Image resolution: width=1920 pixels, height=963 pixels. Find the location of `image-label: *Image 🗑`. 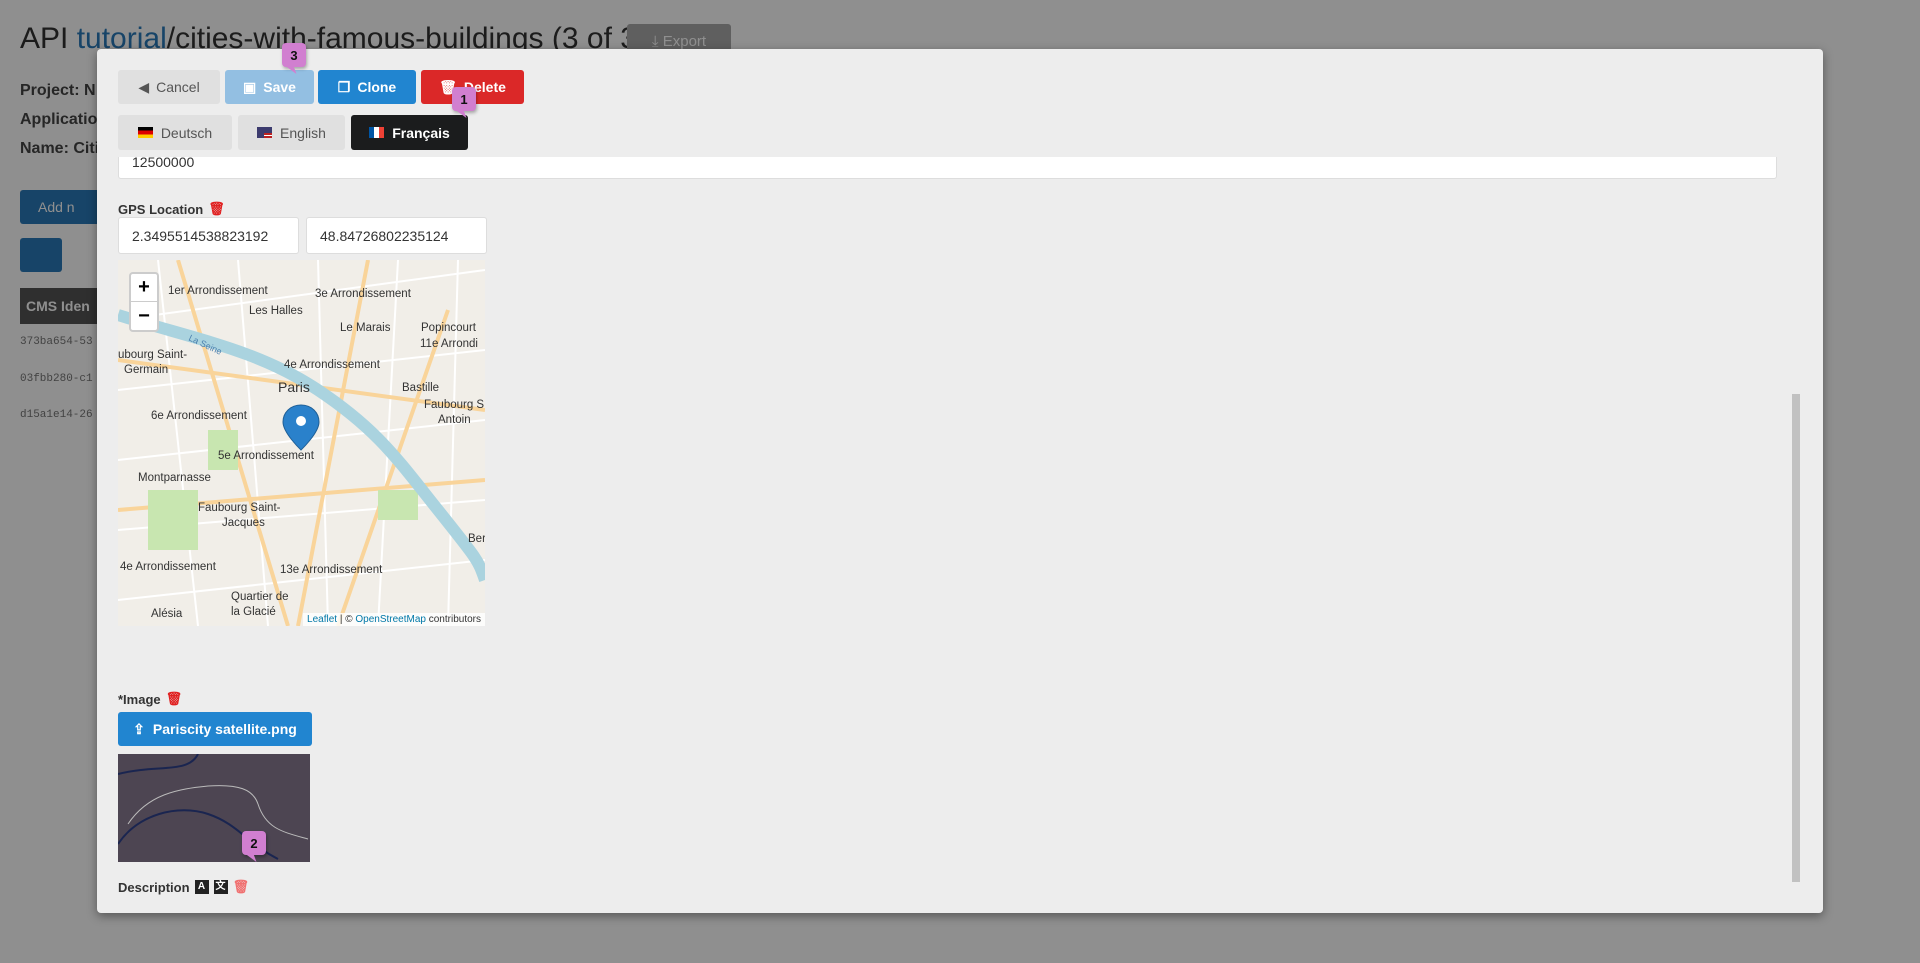

image-label: *Image 🗑 is located at coordinates (150, 699).